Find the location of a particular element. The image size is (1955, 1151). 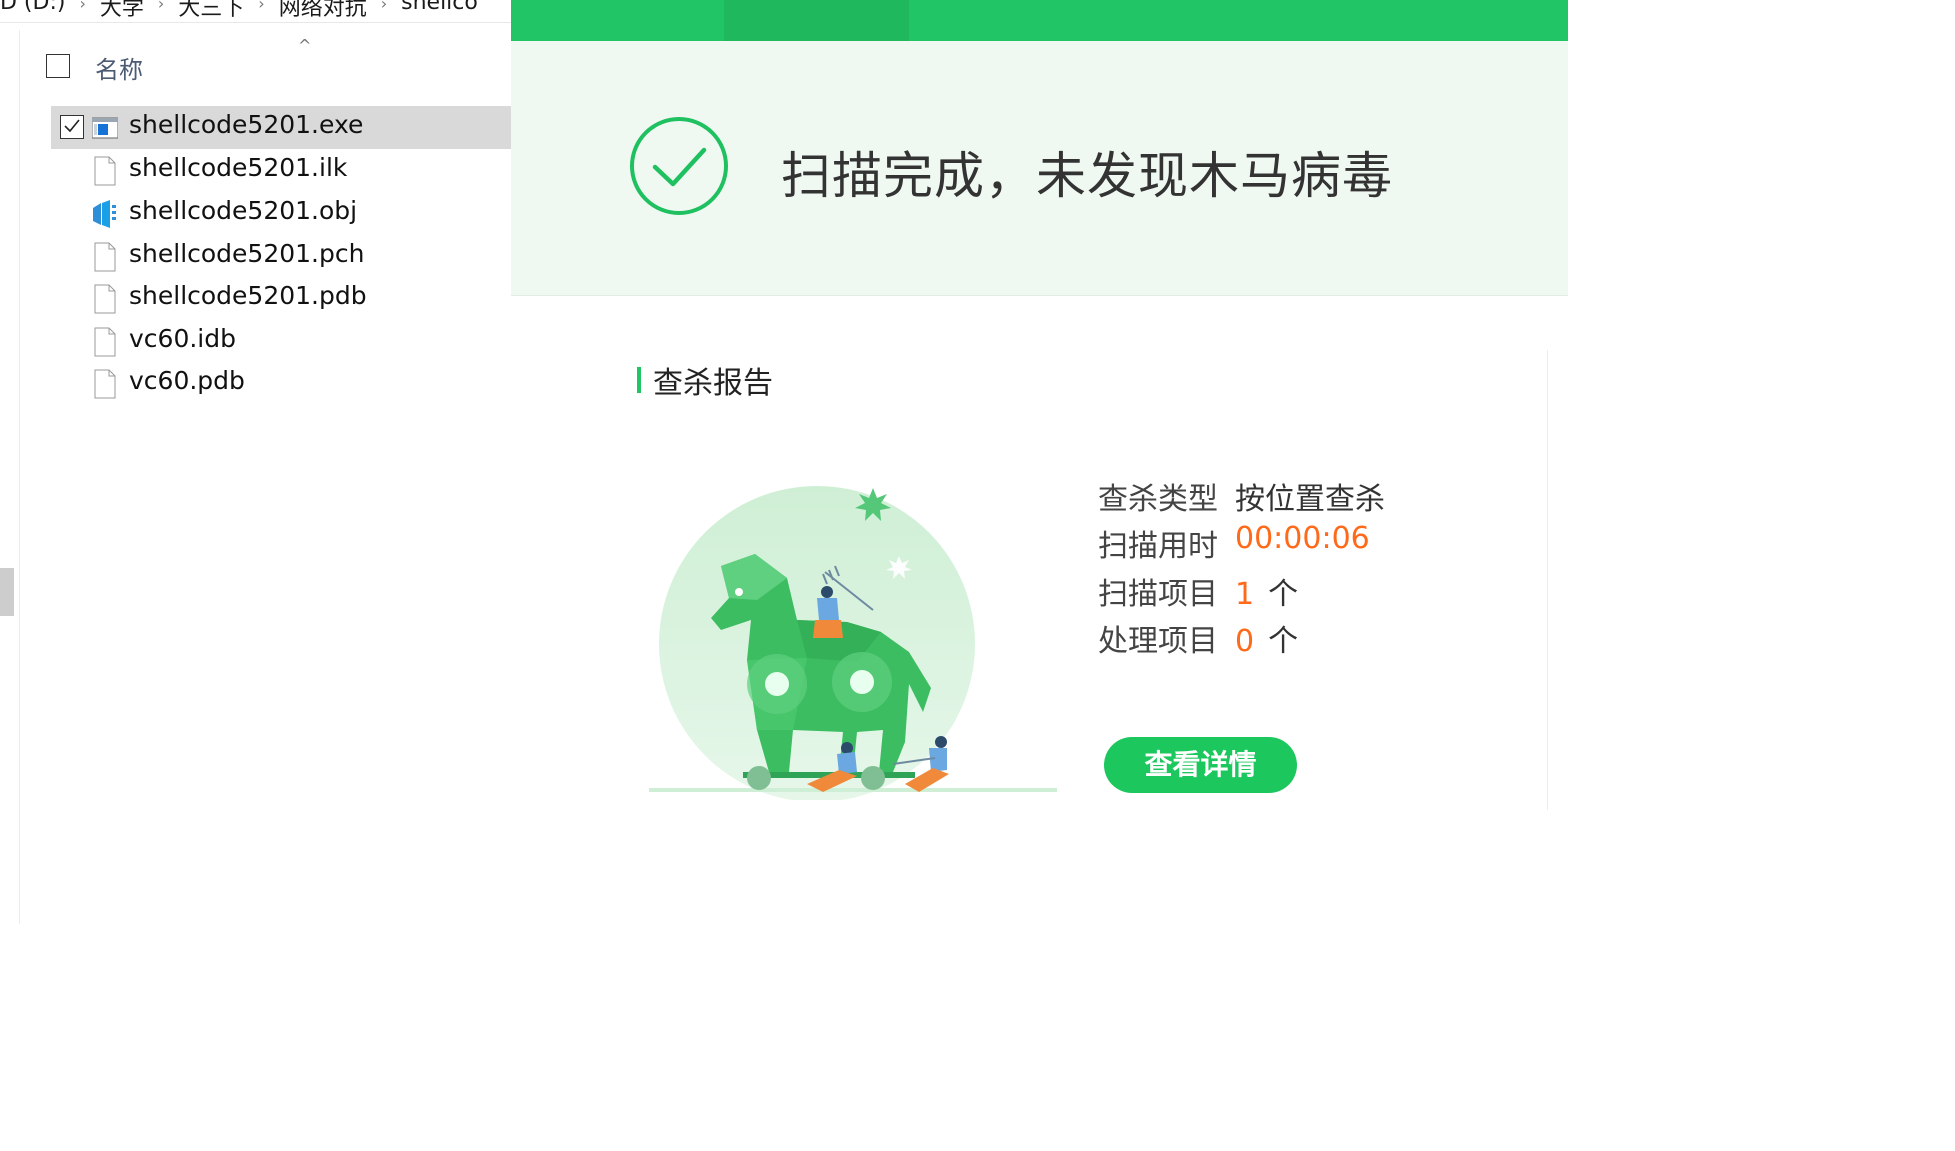

file-row: shellcode5201.pch is located at coordinates (281, 256).